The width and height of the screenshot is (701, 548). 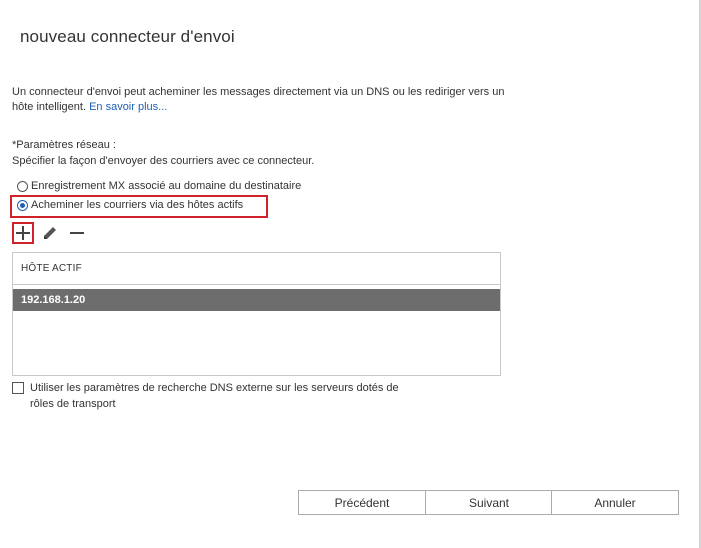 I want to click on remove-host-button, so click(x=77, y=233).